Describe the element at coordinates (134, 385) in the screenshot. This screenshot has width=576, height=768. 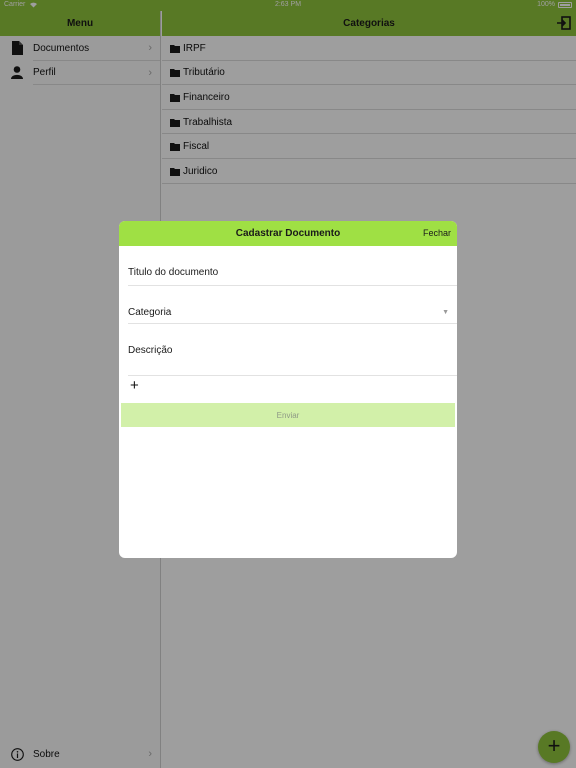
I see `add-attachment-button: +` at that location.